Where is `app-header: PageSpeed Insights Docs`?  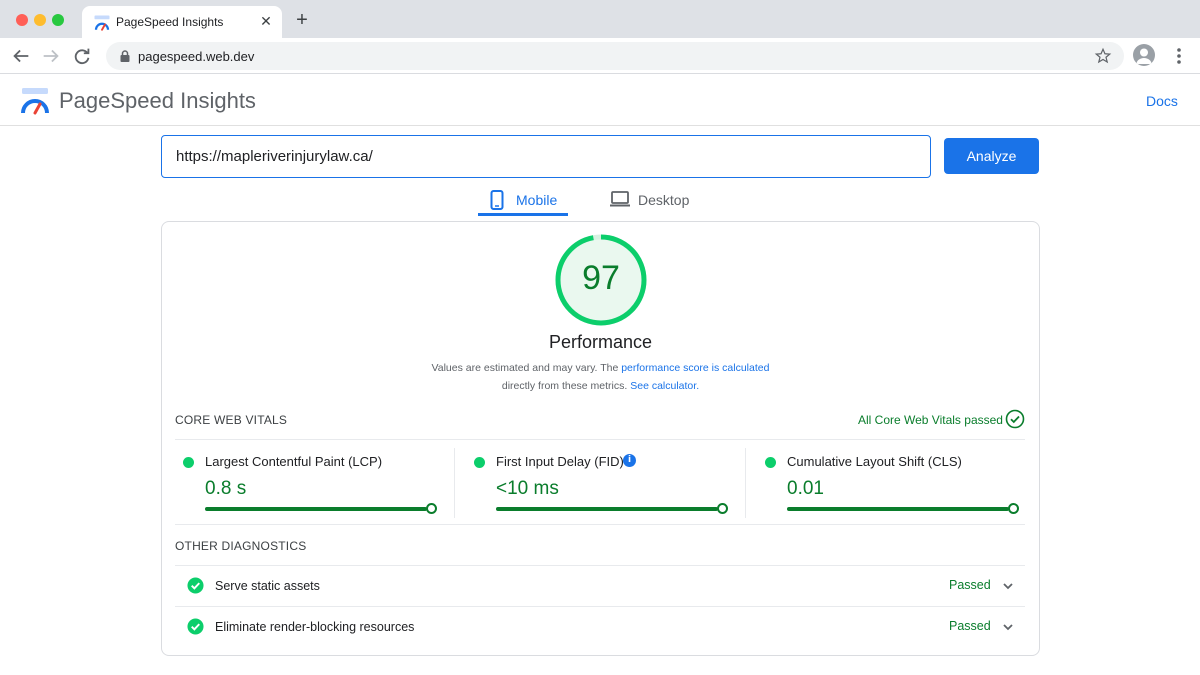
app-header: PageSpeed Insights Docs is located at coordinates (600, 100).